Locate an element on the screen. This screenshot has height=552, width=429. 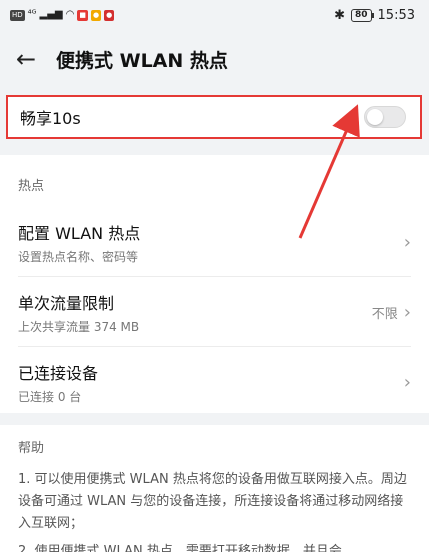
config-hotspot-title: 配置 WLAN 热点 is located at coordinates (79, 233).